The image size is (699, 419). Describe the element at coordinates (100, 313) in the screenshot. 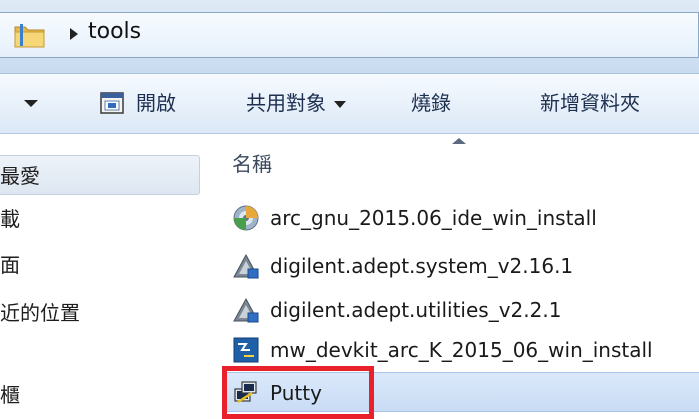

I see `nav-item-recent-places: 近的位置` at that location.